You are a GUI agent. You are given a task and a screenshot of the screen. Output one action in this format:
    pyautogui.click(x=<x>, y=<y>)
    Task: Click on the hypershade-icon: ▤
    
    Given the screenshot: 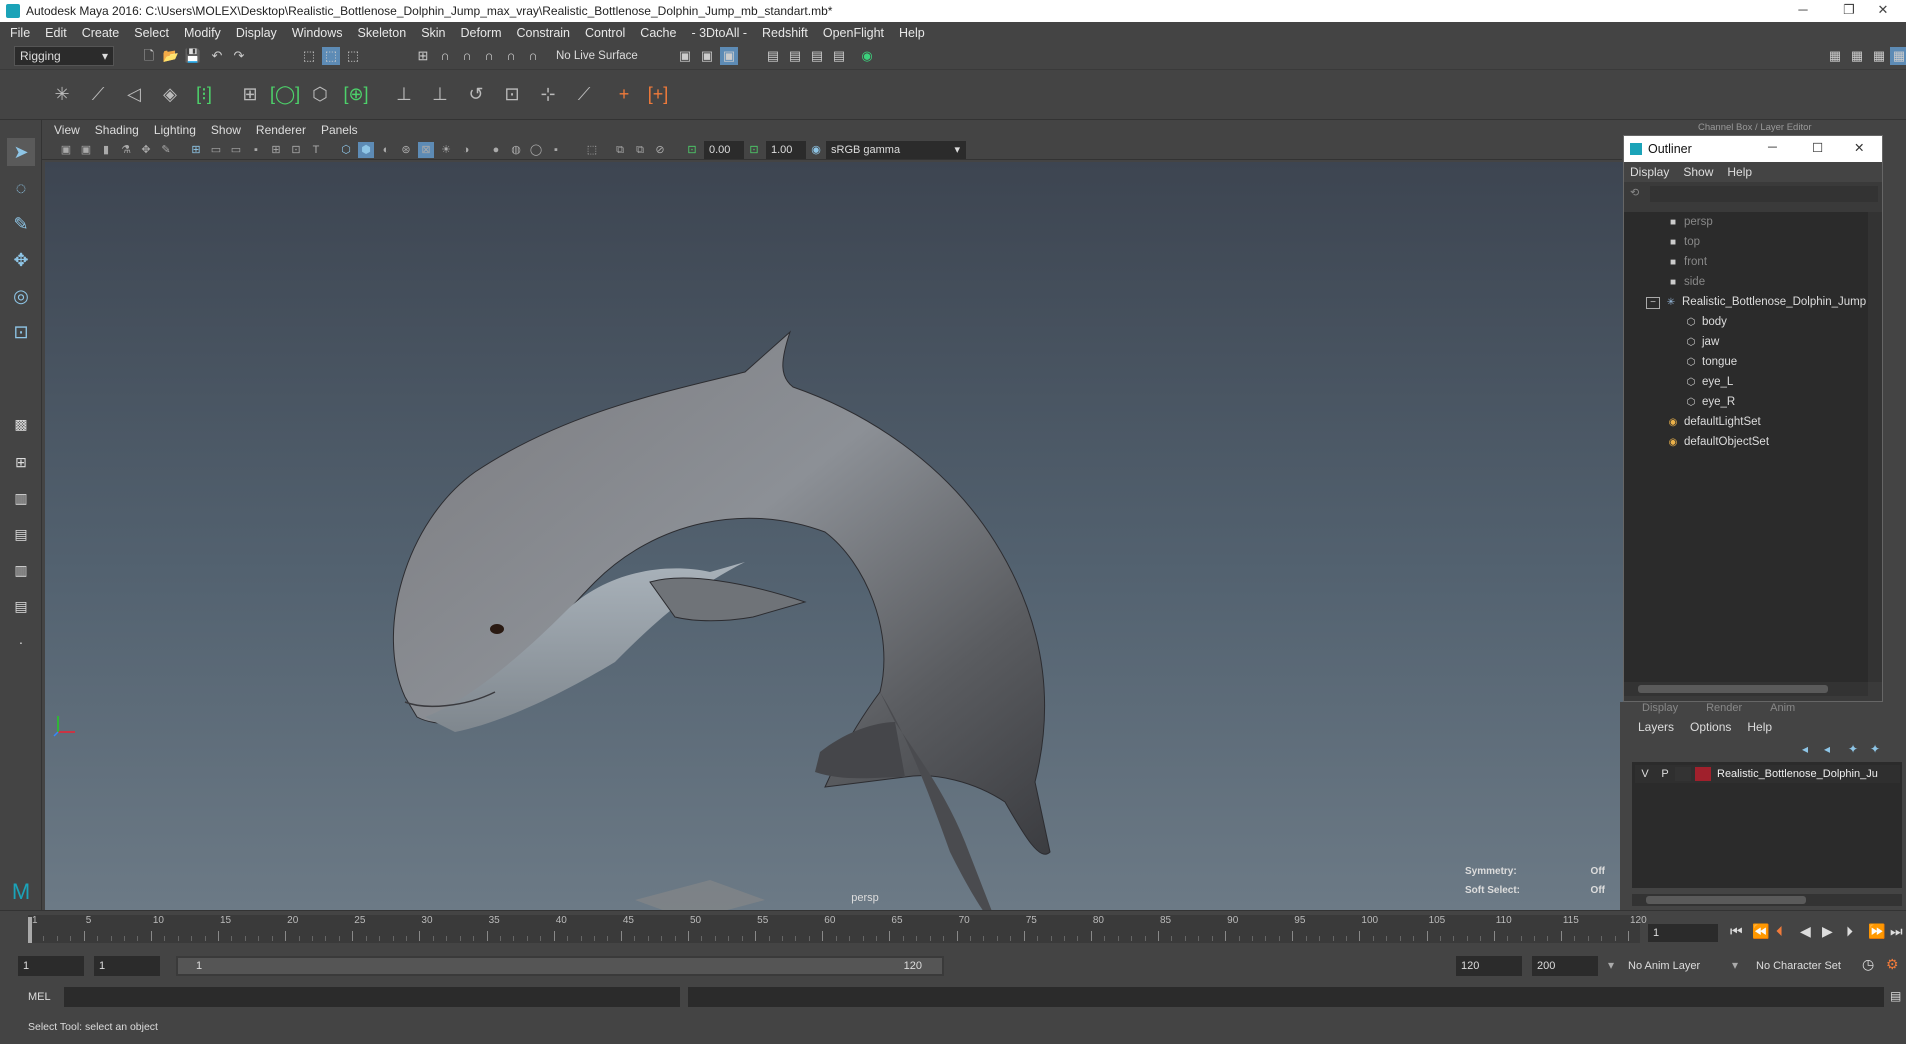 What is the action you would take?
    pyautogui.click(x=795, y=56)
    